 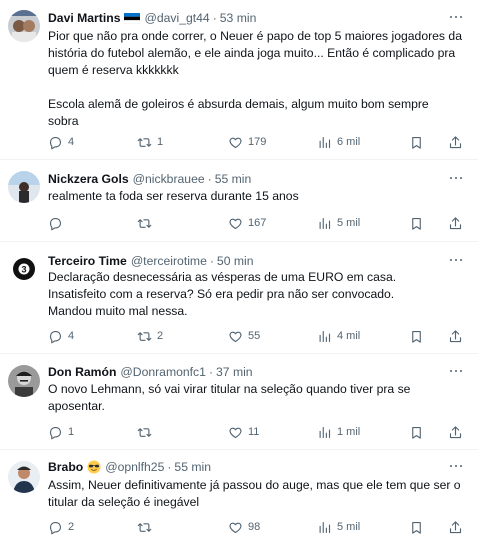 What do you see at coordinates (61, 527) in the screenshot?
I see `reply-button: 2` at bounding box center [61, 527].